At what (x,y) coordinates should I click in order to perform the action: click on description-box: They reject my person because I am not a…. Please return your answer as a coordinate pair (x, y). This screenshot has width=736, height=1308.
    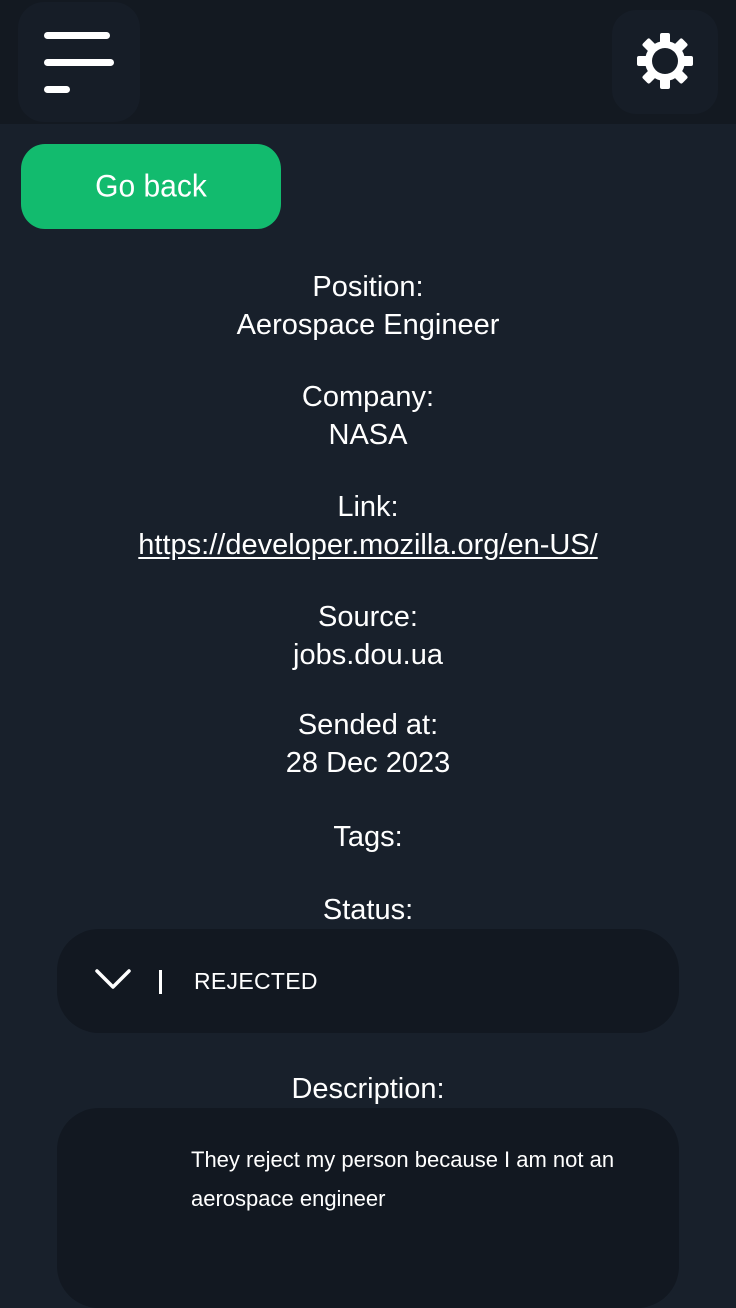
    Looking at the image, I should click on (368, 1208).